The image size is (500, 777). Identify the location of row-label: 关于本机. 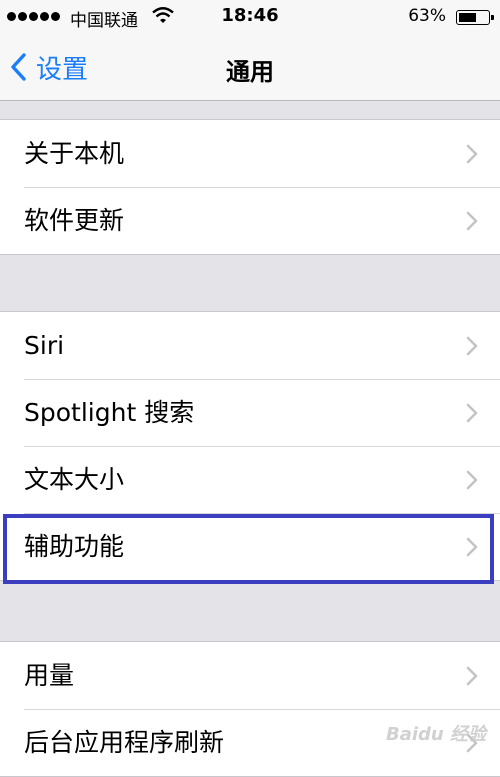
(74, 153).